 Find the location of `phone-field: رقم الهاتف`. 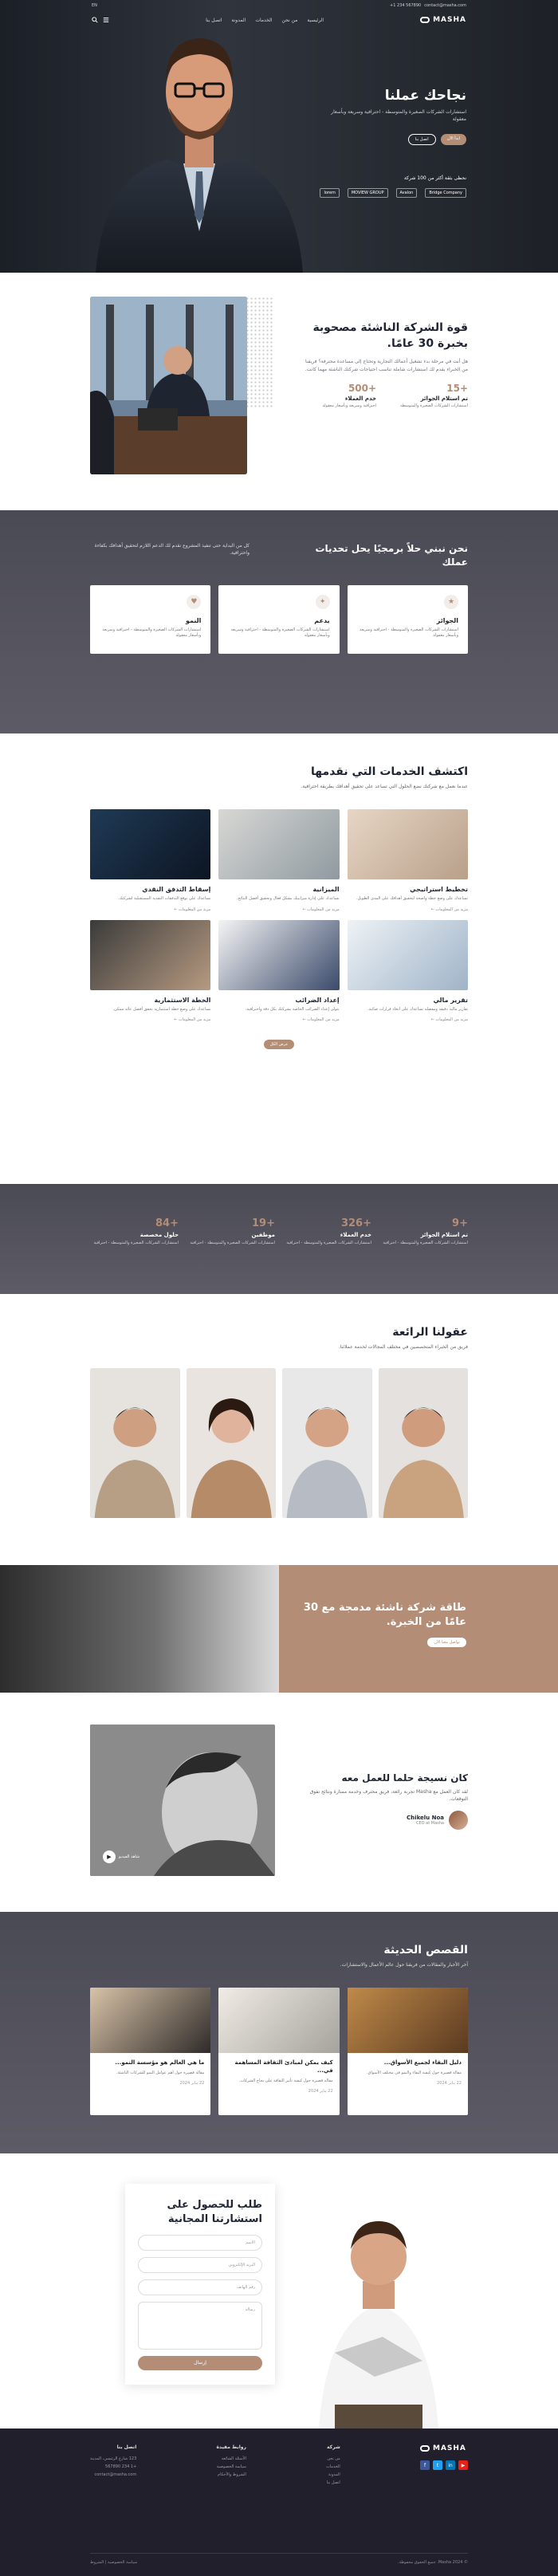

phone-field: رقم الهاتف is located at coordinates (200, 2288).